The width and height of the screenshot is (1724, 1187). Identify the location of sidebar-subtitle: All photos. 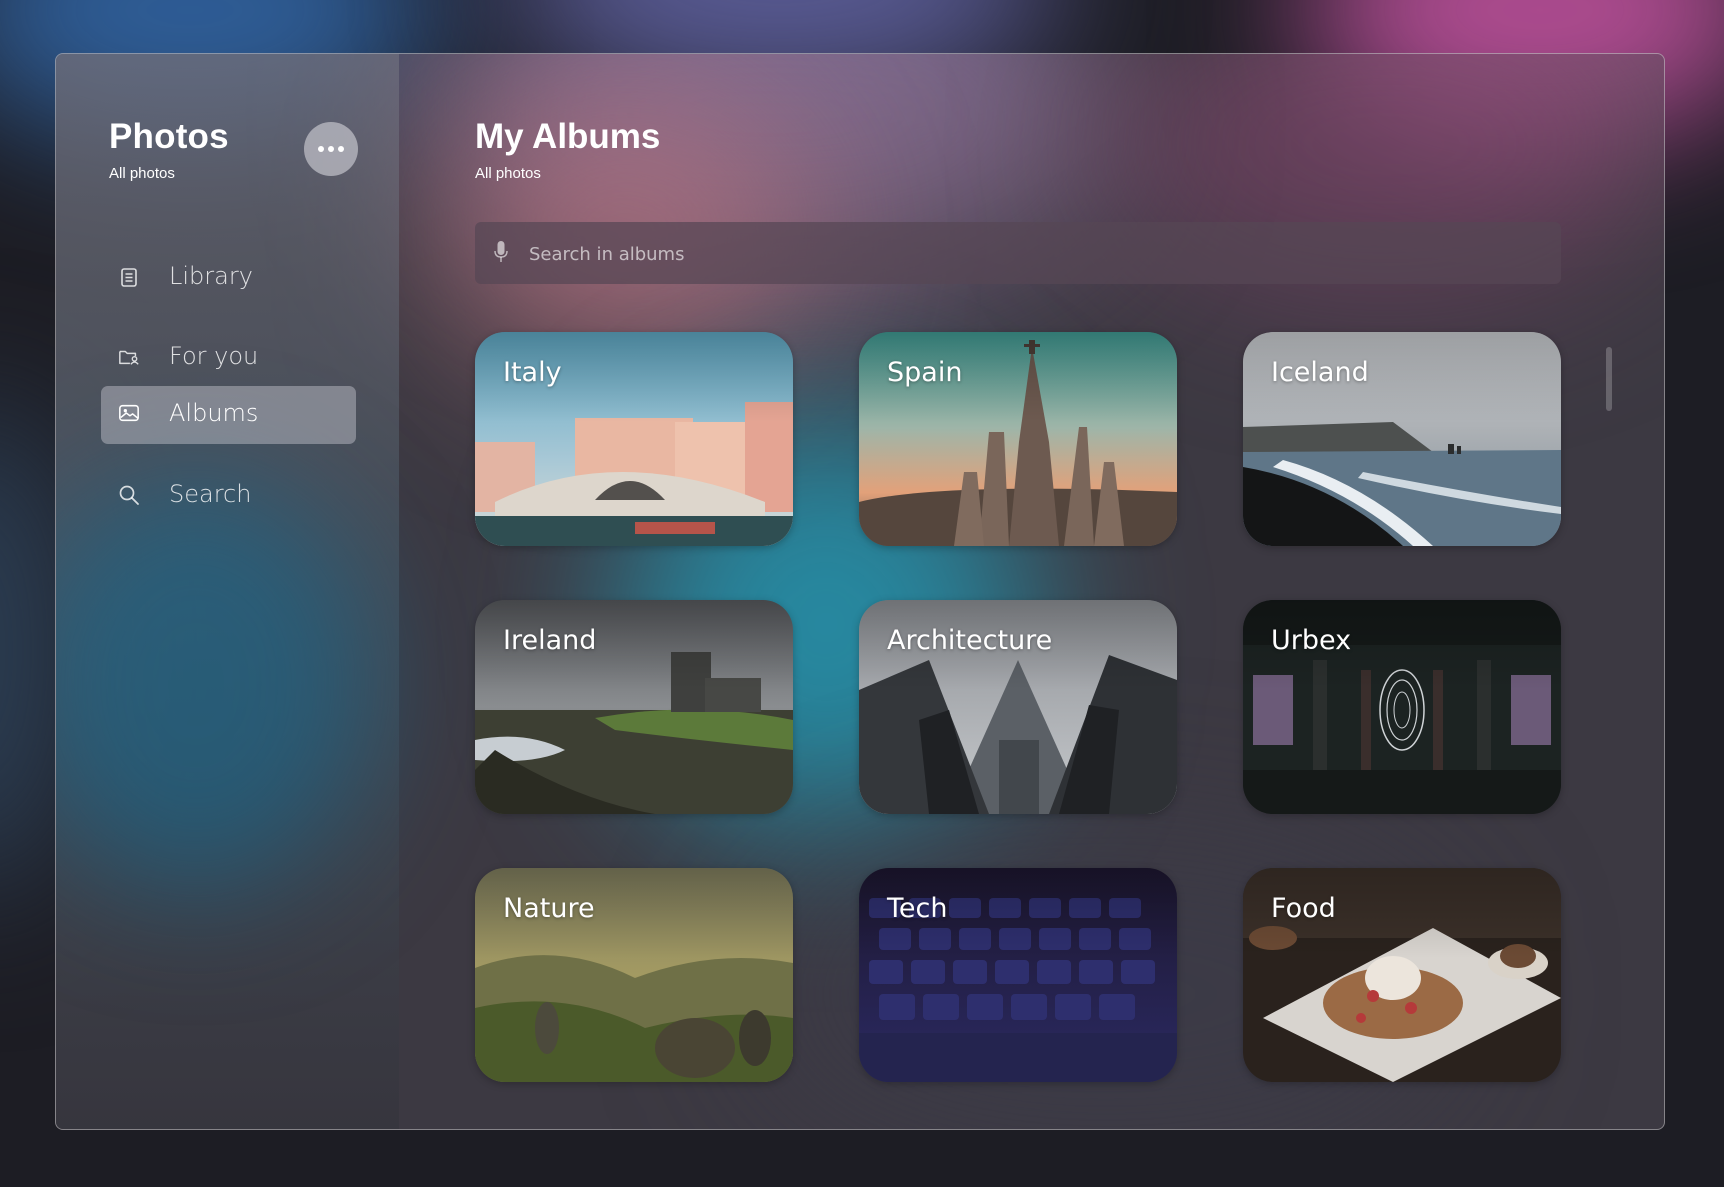
(142, 173).